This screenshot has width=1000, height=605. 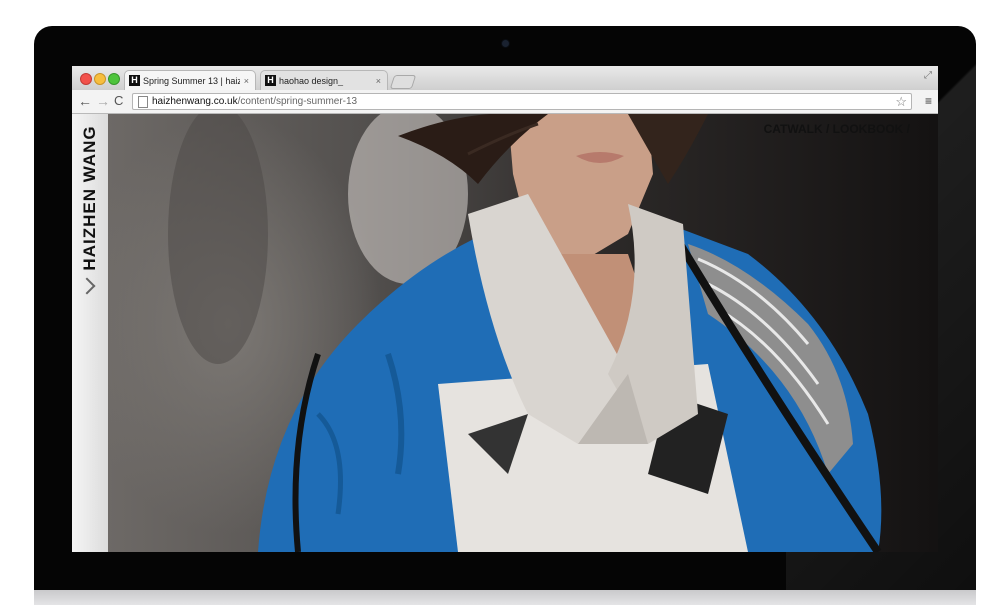 I want to click on sidebar: HAIZHEN WANG, so click(x=90, y=333).